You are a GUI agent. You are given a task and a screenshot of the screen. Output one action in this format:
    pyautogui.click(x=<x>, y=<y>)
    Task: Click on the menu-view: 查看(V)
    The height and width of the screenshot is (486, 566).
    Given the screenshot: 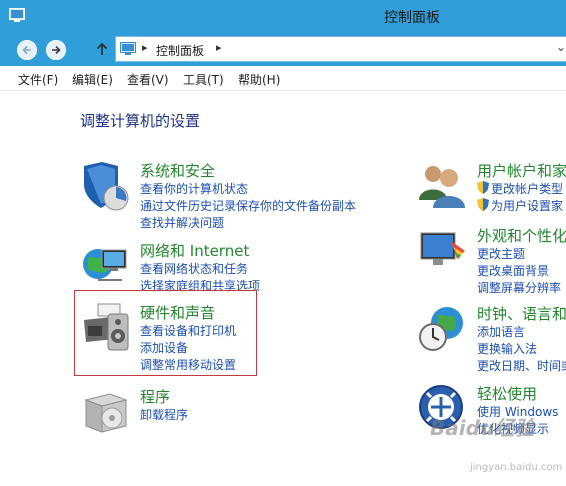 What is the action you would take?
    pyautogui.click(x=148, y=79)
    